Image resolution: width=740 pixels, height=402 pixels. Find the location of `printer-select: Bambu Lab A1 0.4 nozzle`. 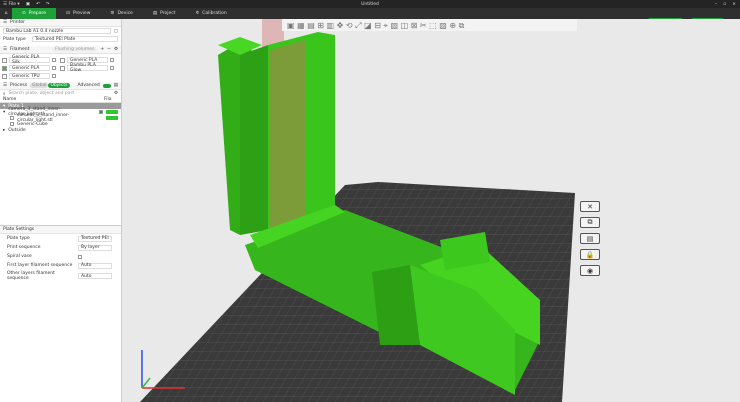

printer-select: Bambu Lab A1 0.4 nozzle is located at coordinates (57, 31).